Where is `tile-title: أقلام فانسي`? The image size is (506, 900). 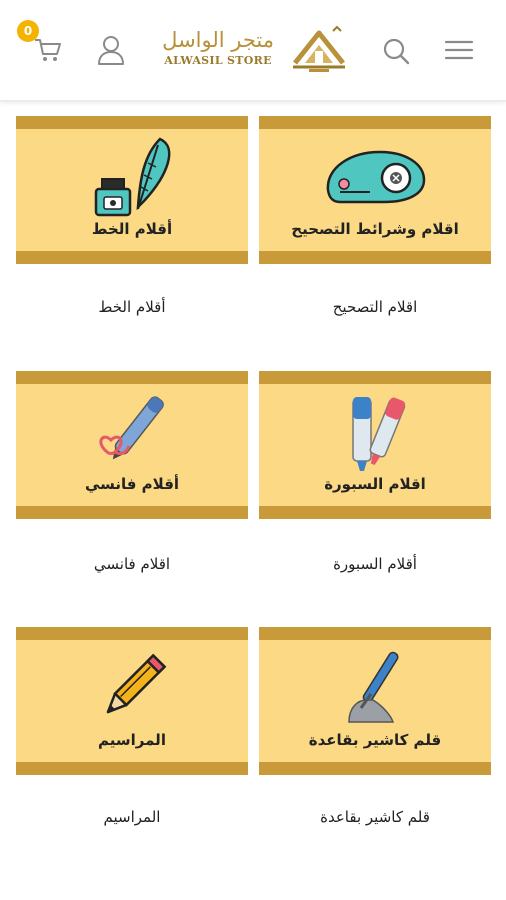
tile-title: أقلام فانسي is located at coordinates (132, 484).